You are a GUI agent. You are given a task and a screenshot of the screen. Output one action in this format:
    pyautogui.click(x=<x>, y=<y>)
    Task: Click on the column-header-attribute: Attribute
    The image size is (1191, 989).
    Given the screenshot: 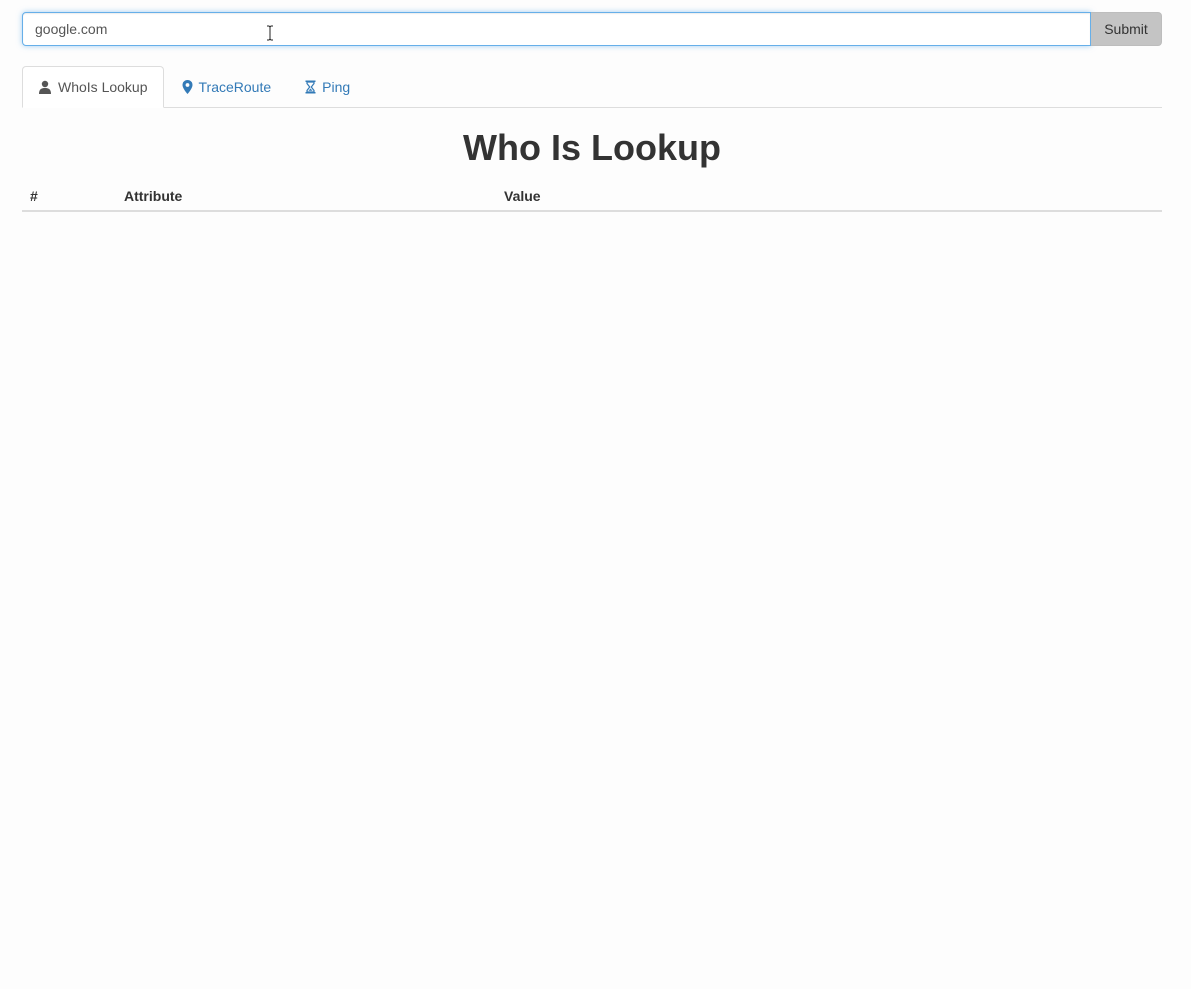 What is the action you would take?
    pyautogui.click(x=306, y=197)
    